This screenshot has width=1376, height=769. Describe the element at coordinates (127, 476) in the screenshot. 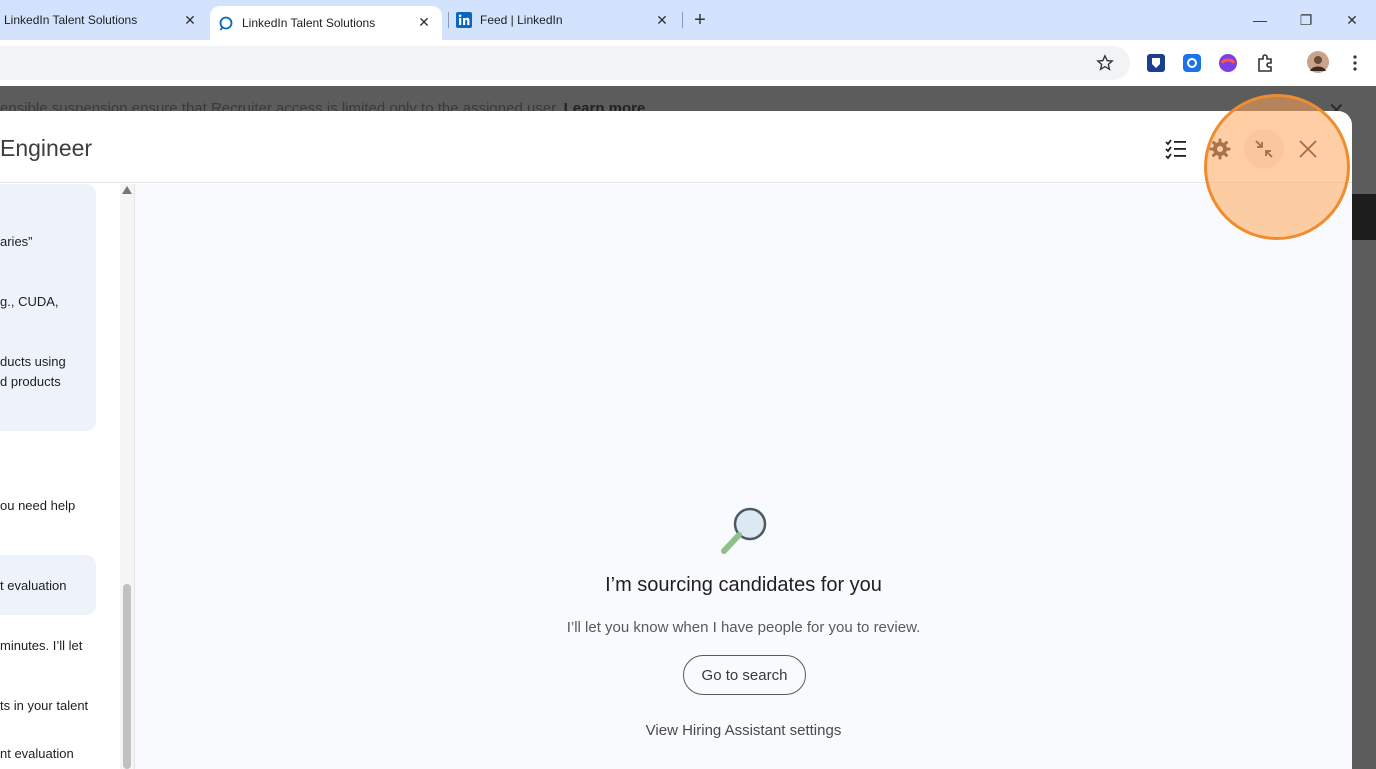

I see `chat-scrollbar` at that location.